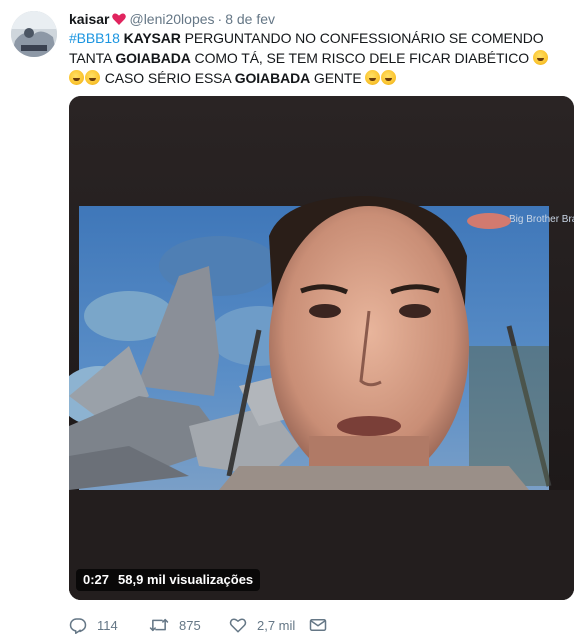  I want to click on tweet-date: 8 de fev, so click(250, 19).